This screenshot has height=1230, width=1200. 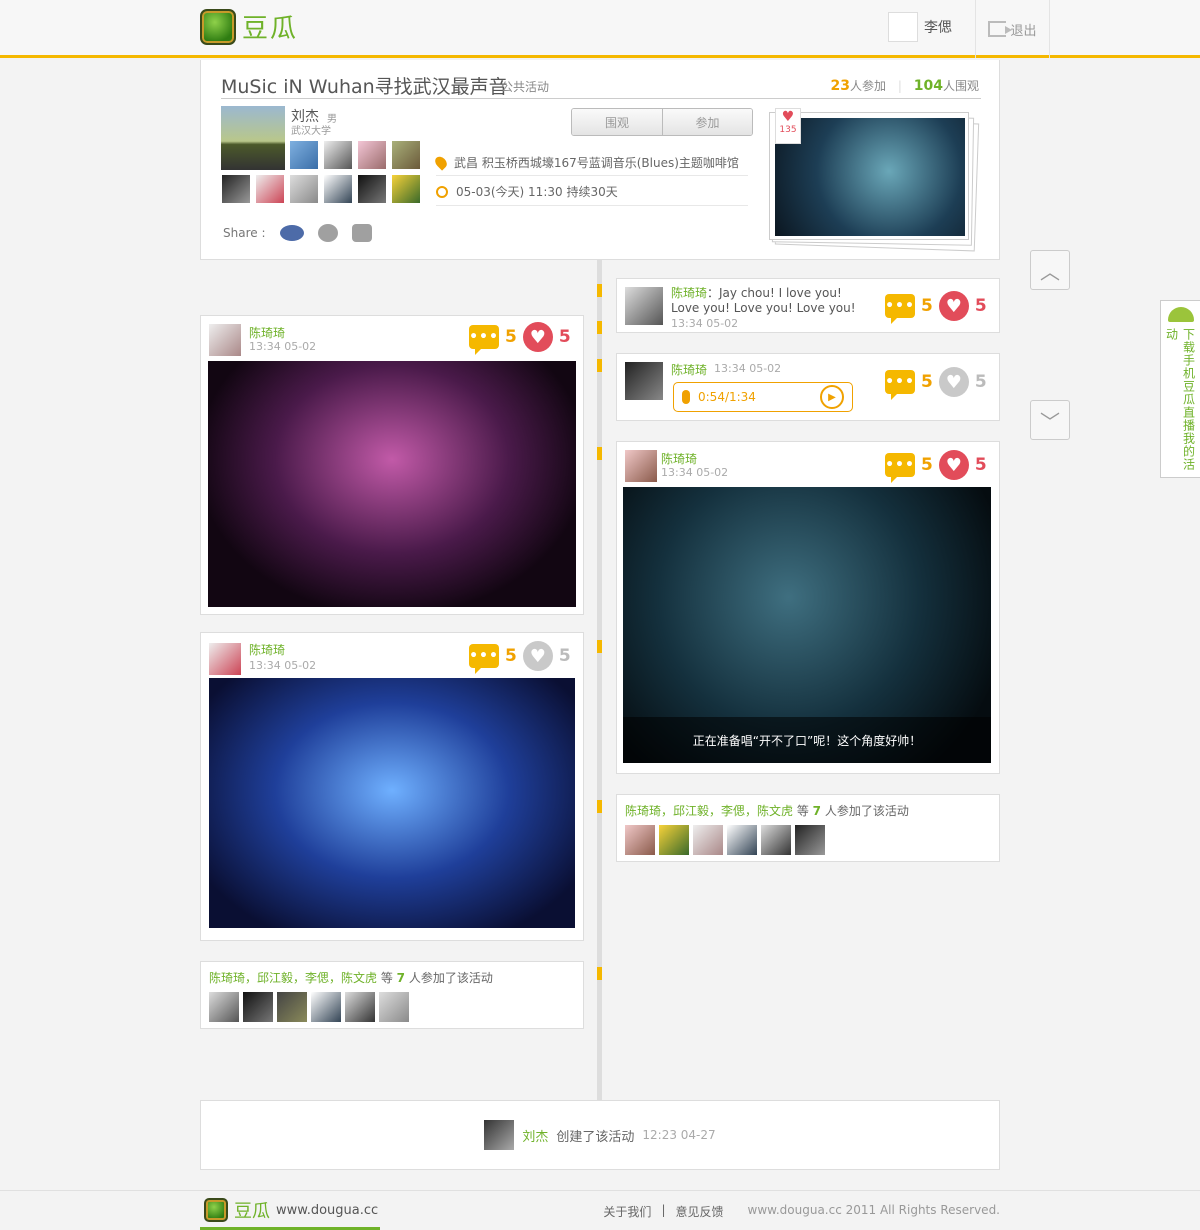 What do you see at coordinates (401, 978) in the screenshot?
I see `joined-count: 7` at bounding box center [401, 978].